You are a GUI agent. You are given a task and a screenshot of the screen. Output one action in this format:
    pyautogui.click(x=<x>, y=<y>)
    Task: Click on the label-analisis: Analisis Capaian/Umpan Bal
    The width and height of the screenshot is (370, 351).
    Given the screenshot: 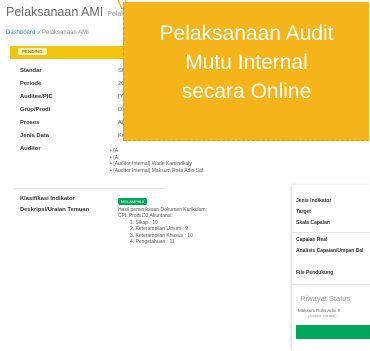 What is the action you would take?
    pyautogui.click(x=330, y=251)
    